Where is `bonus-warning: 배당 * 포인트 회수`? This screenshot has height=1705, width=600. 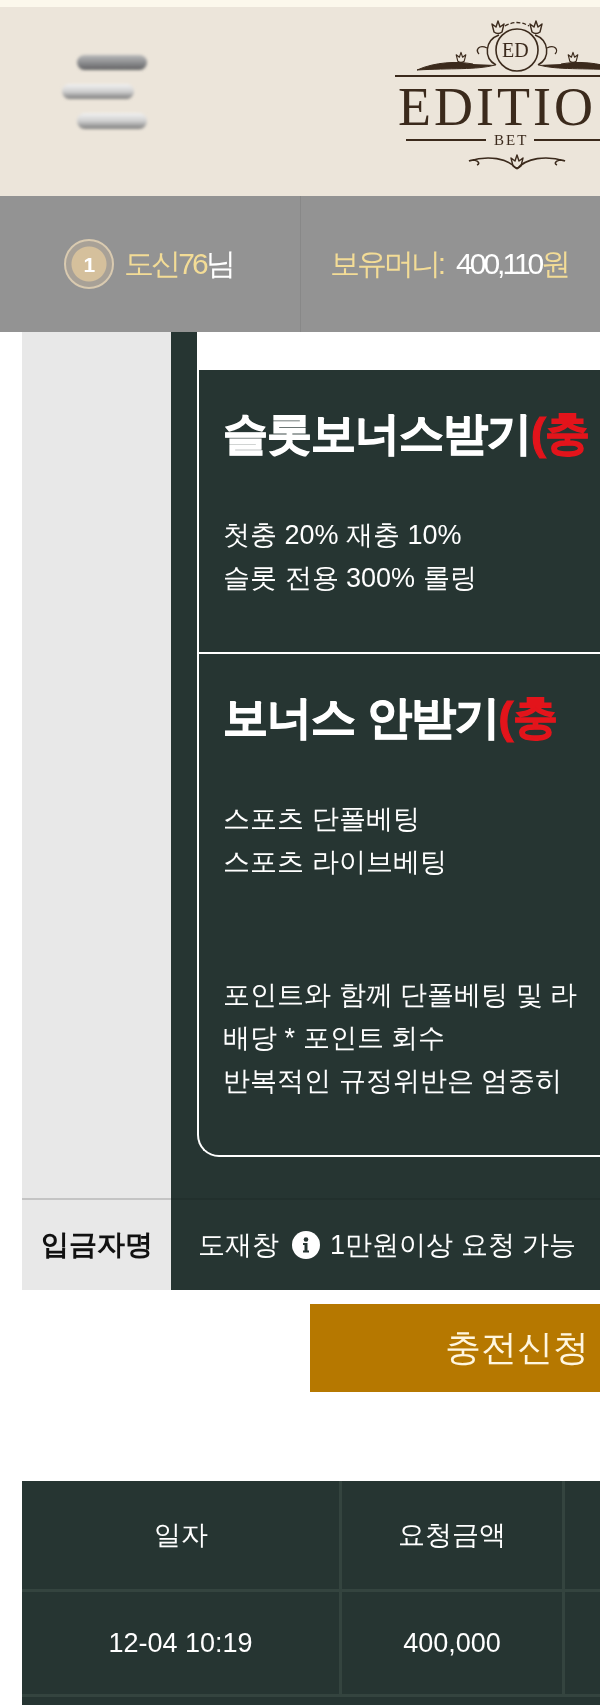 bonus-warning: 배당 * 포인트 회수 is located at coordinates (334, 1038).